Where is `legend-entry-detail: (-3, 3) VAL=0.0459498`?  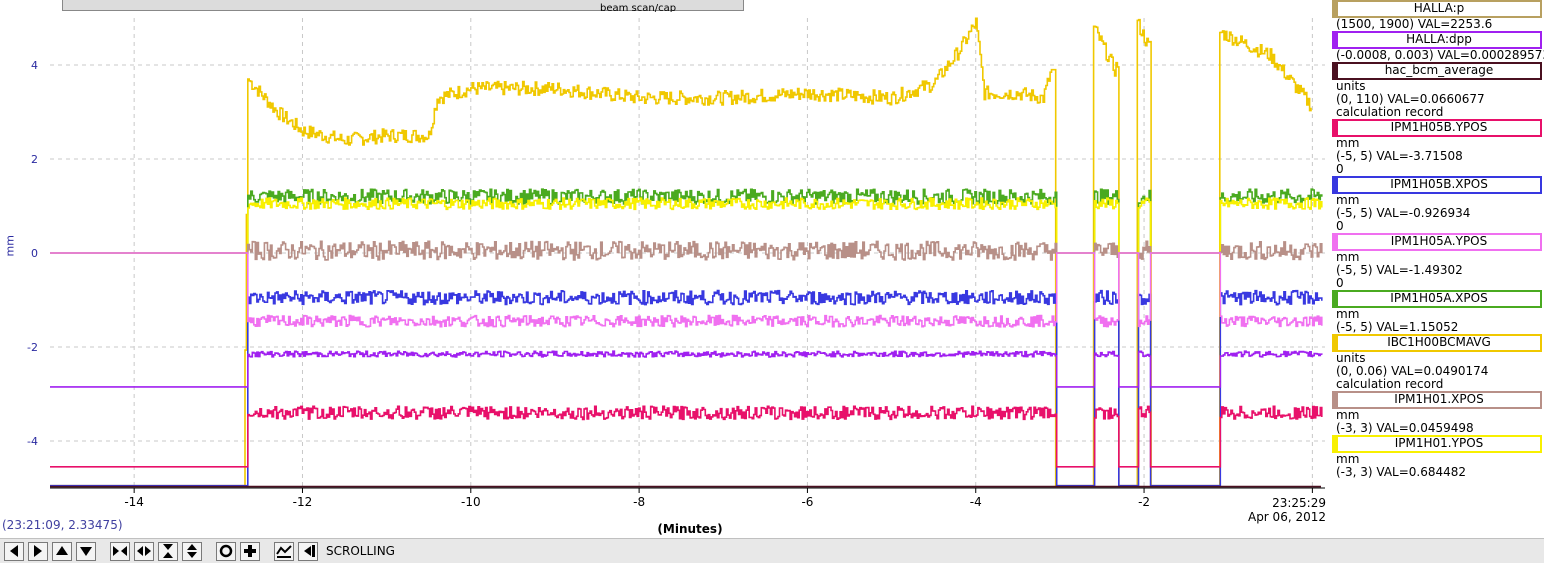 legend-entry-detail: (-3, 3) VAL=0.0459498 is located at coordinates (1405, 428).